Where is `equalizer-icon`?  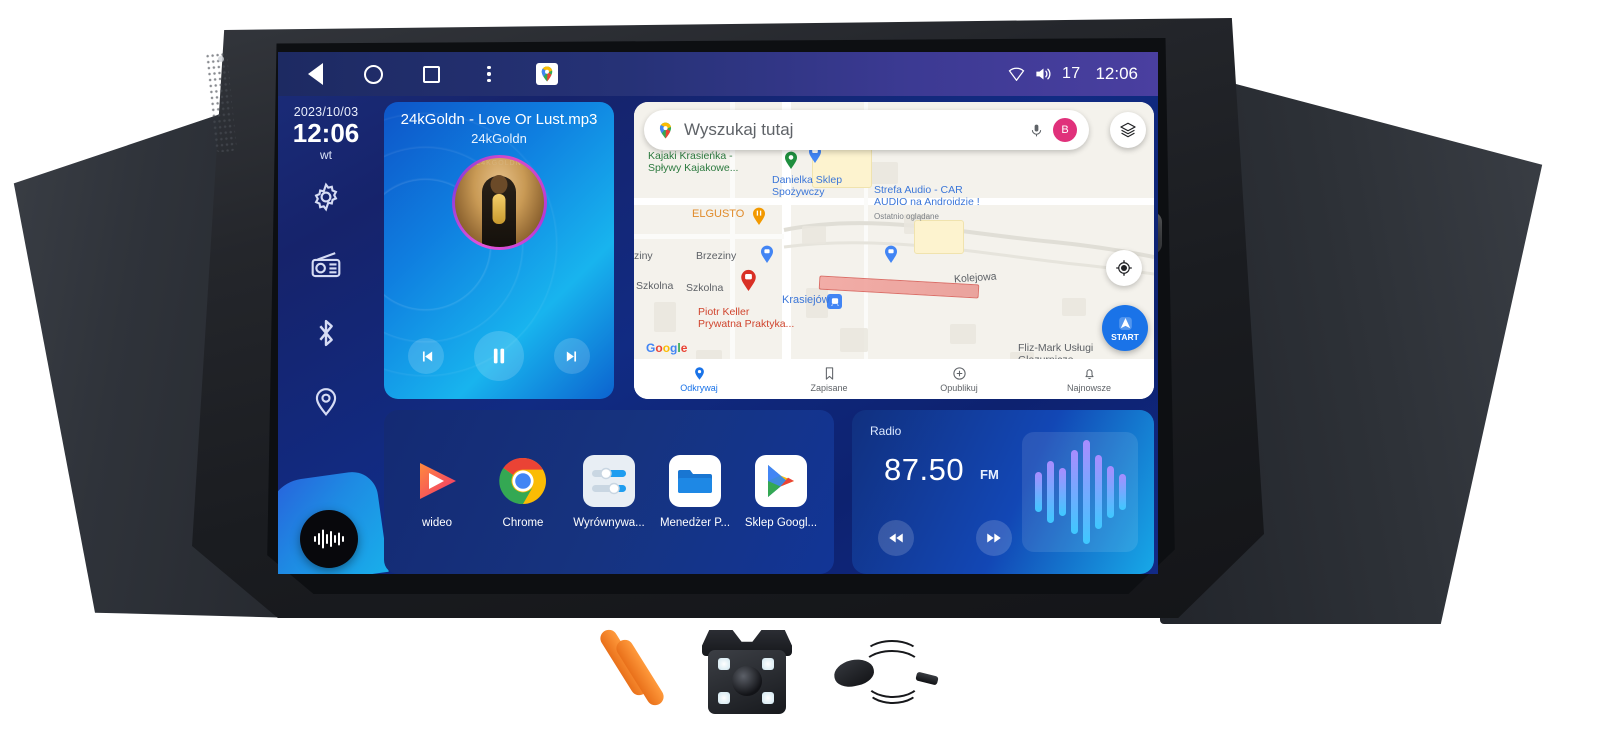
equalizer-icon is located at coordinates (609, 481).